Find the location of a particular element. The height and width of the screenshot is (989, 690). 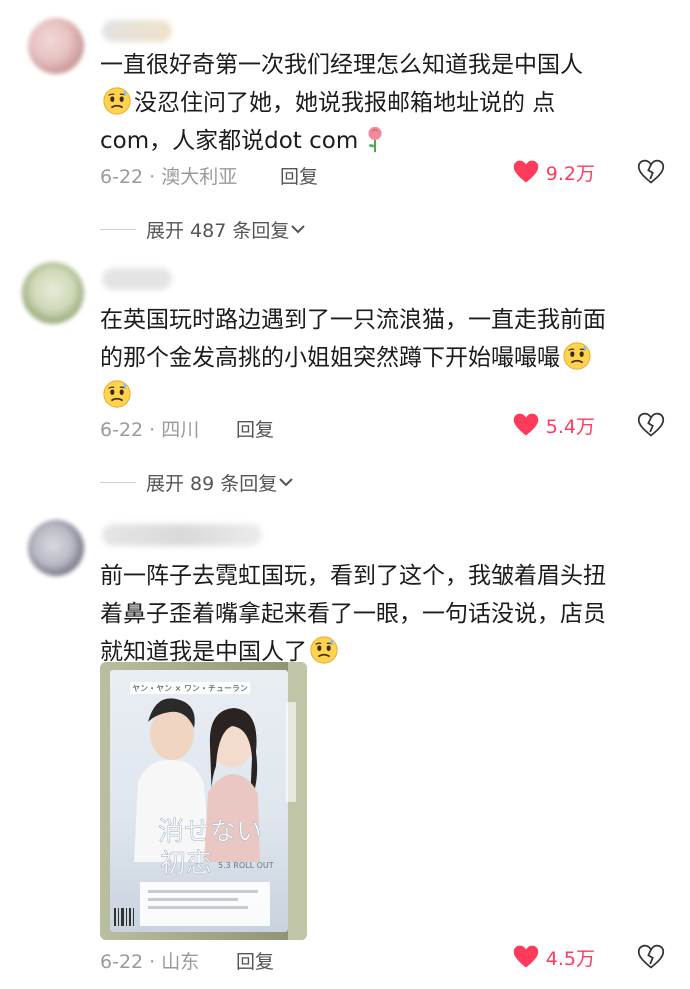

comment-meta: 6-22 · 澳大利亚 回复 9.2万 is located at coordinates (382, 173).